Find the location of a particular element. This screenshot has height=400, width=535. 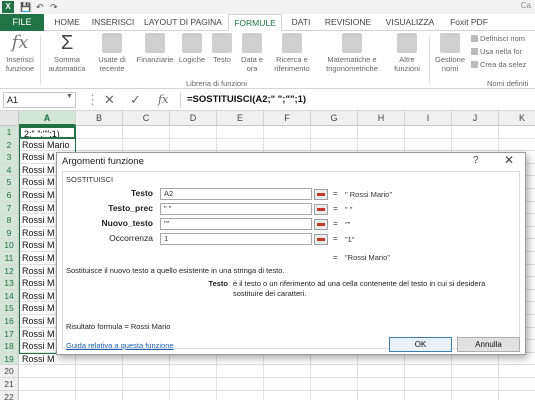

column-header-e: E is located at coordinates (240, 118).